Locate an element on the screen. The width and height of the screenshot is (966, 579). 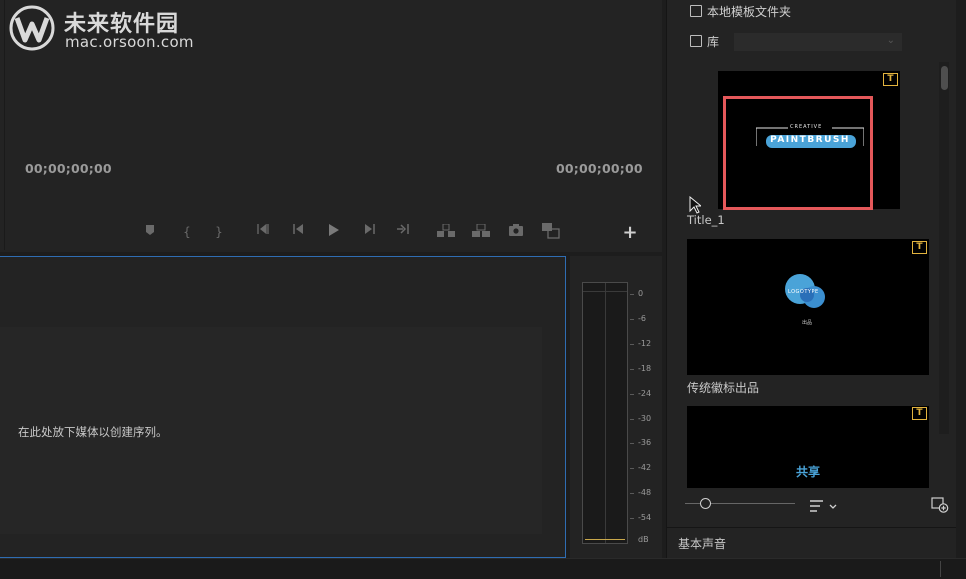
template-art-small: LOGOTYPE is located at coordinates (803, 292).